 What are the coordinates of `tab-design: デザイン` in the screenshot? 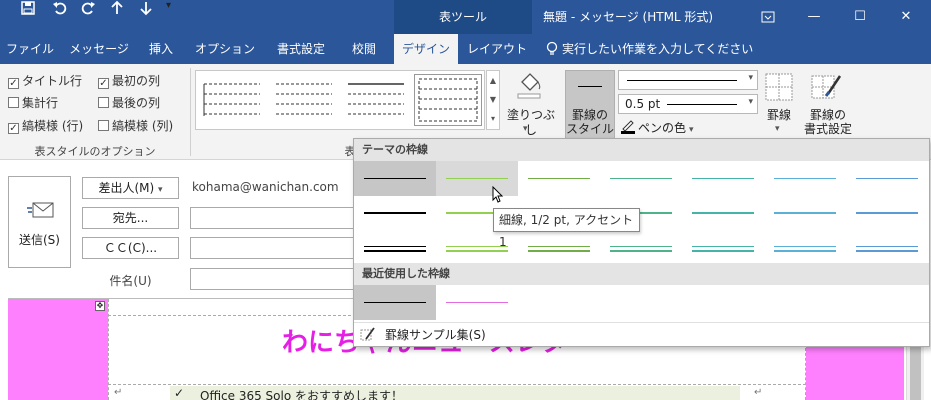 It's located at (426, 49).